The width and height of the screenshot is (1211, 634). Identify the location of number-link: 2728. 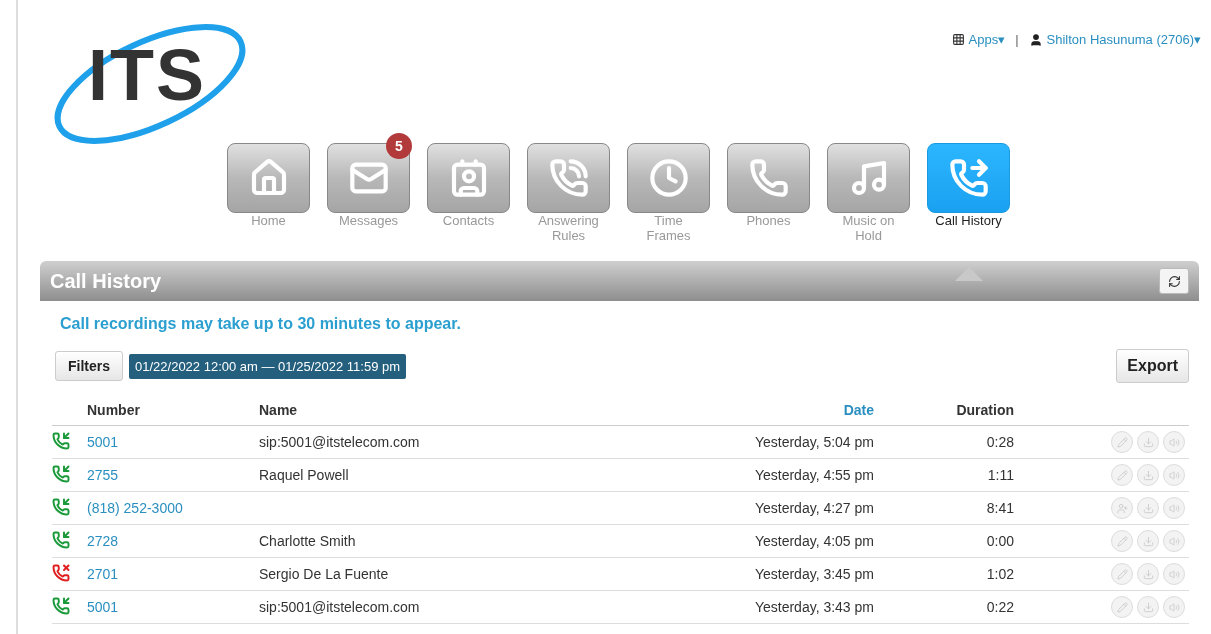
(173, 541).